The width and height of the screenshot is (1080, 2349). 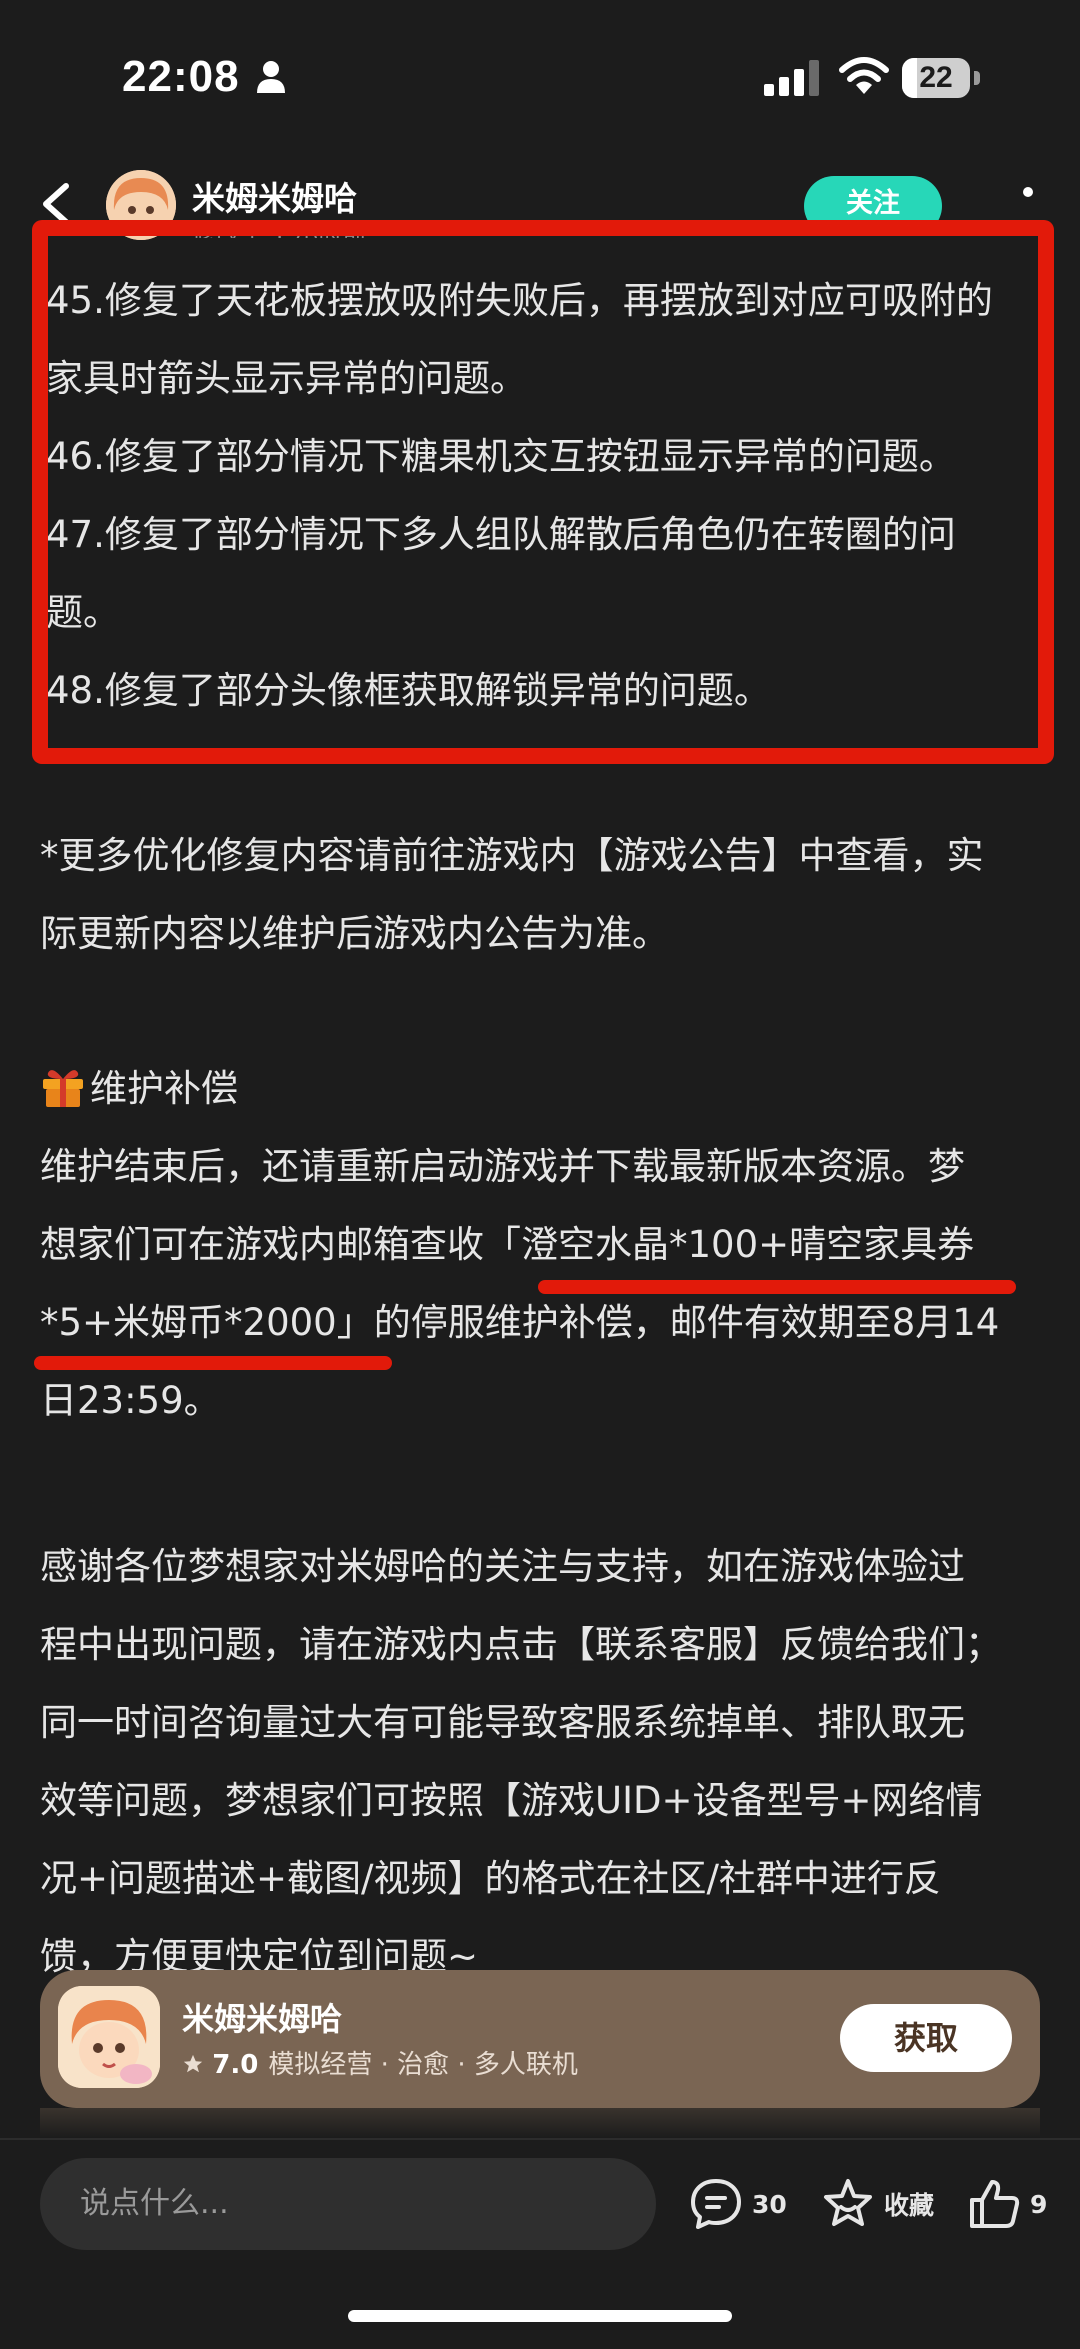 I want to click on game-rating: 7.0, so click(x=235, y=2065).